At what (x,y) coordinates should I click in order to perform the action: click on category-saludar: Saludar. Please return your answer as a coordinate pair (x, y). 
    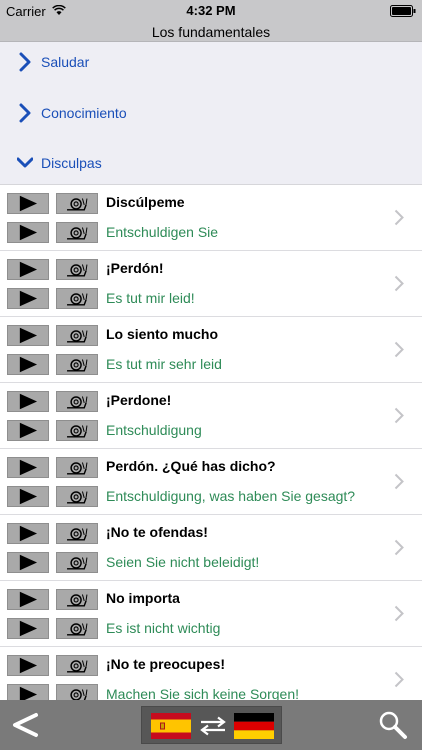
    Looking at the image, I should click on (211, 62).